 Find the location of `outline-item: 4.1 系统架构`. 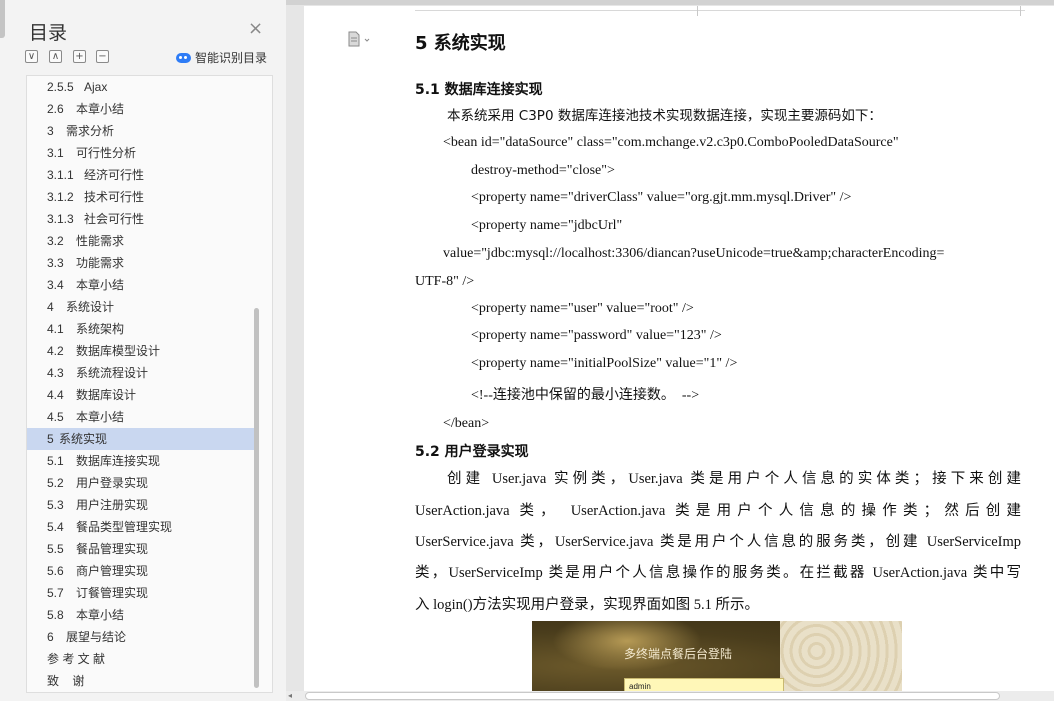

outline-item: 4.1 系统架构 is located at coordinates (141, 329).